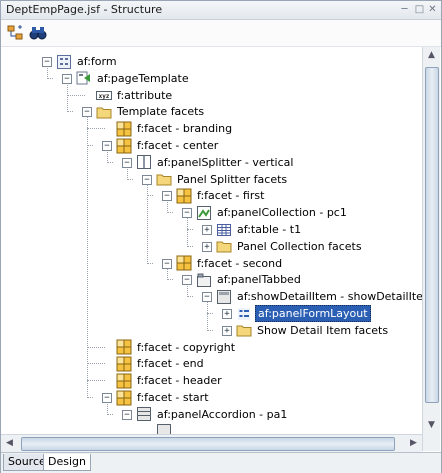 Image resolution: width=442 pixels, height=473 pixels. I want to click on tree-node: − af:panelAccordion - pa1, so click(211, 414).